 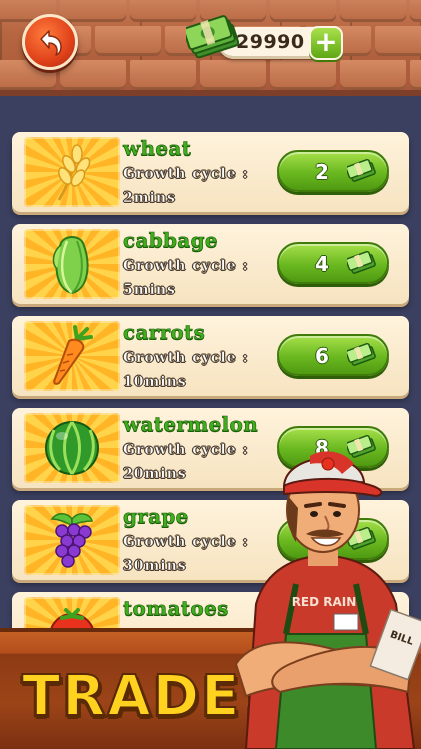 I want to click on growth-cycle-time: 10mins, so click(x=155, y=382).